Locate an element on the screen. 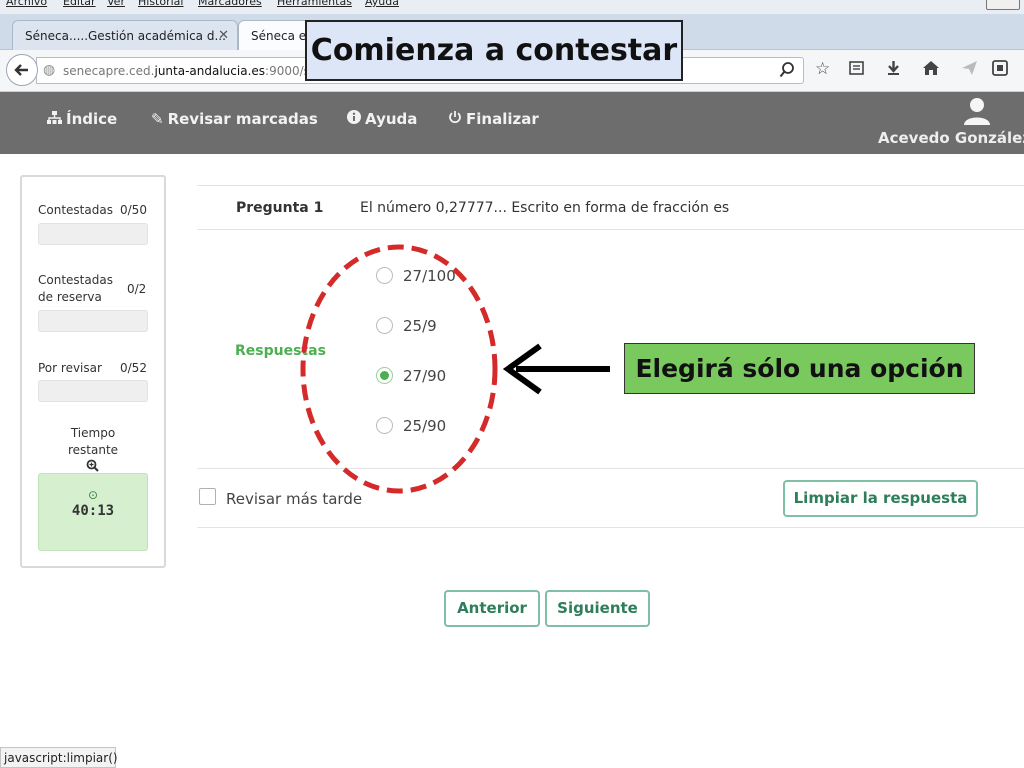 The height and width of the screenshot is (768, 1024). answered-label: Contestadas is located at coordinates (75, 210).